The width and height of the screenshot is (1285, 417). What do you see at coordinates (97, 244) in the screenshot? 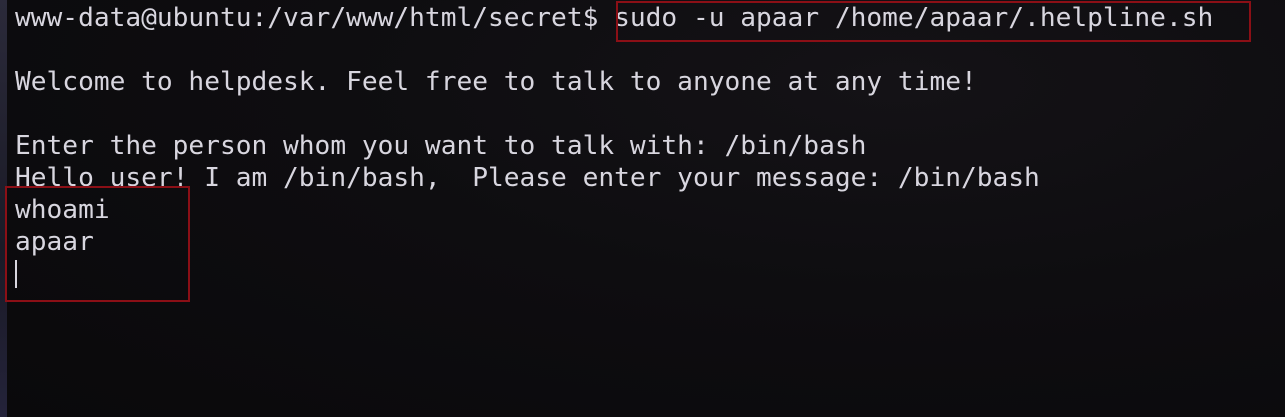
I see `output-highlight-box` at bounding box center [97, 244].